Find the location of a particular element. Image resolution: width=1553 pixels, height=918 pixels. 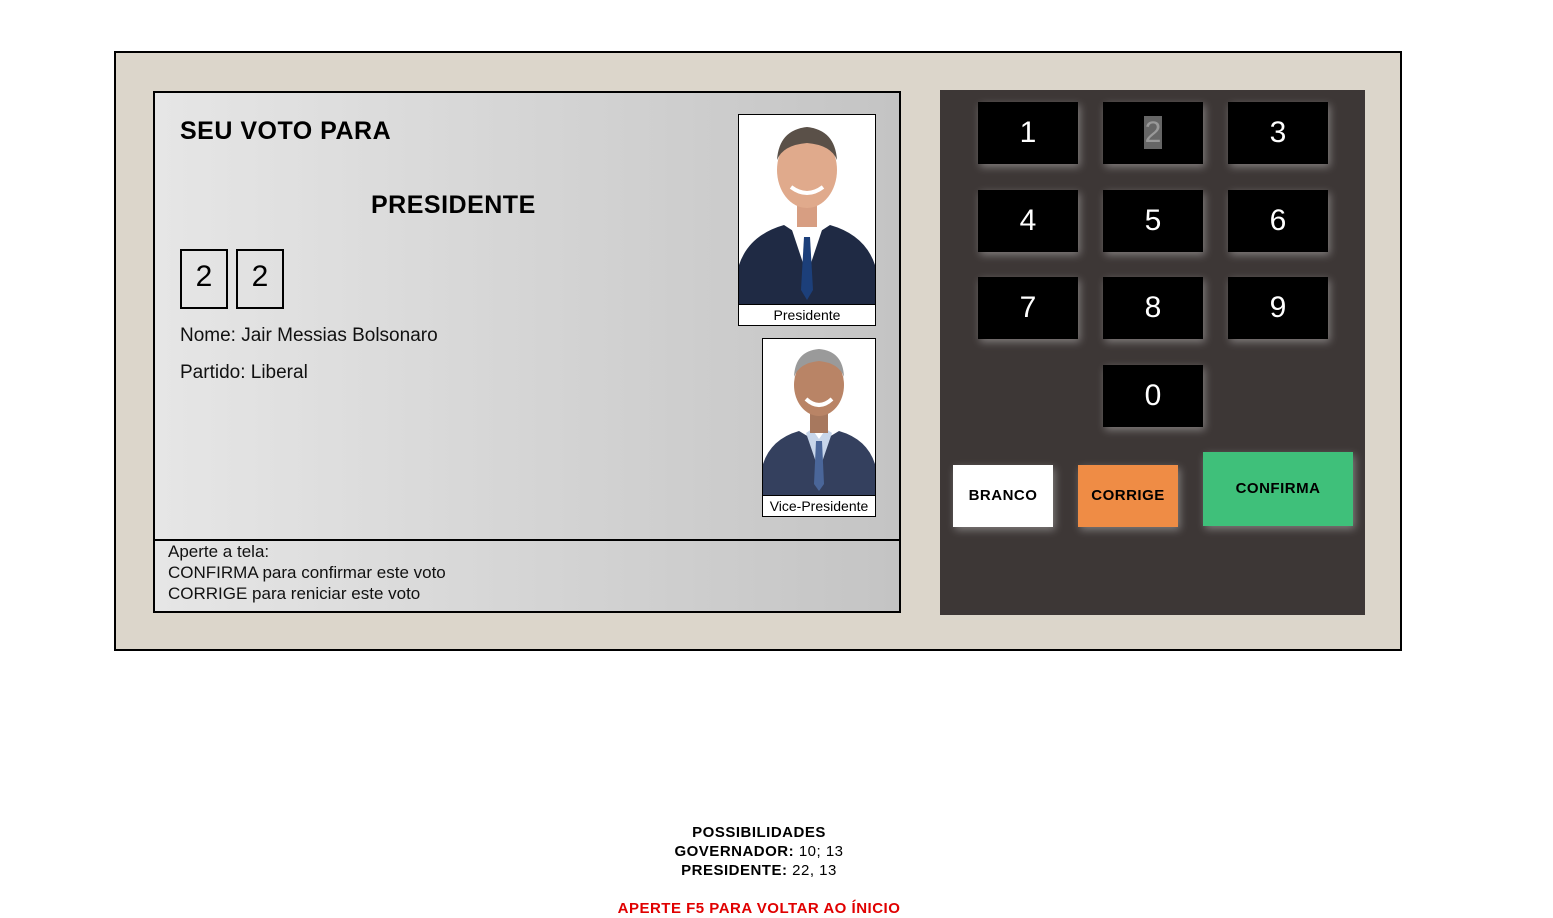

key-2-label: 2 is located at coordinates (1153, 132).